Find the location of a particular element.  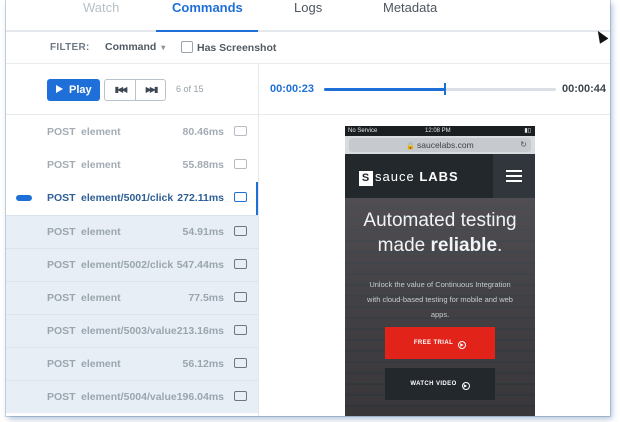

headline-prefix: made is located at coordinates (401, 245).